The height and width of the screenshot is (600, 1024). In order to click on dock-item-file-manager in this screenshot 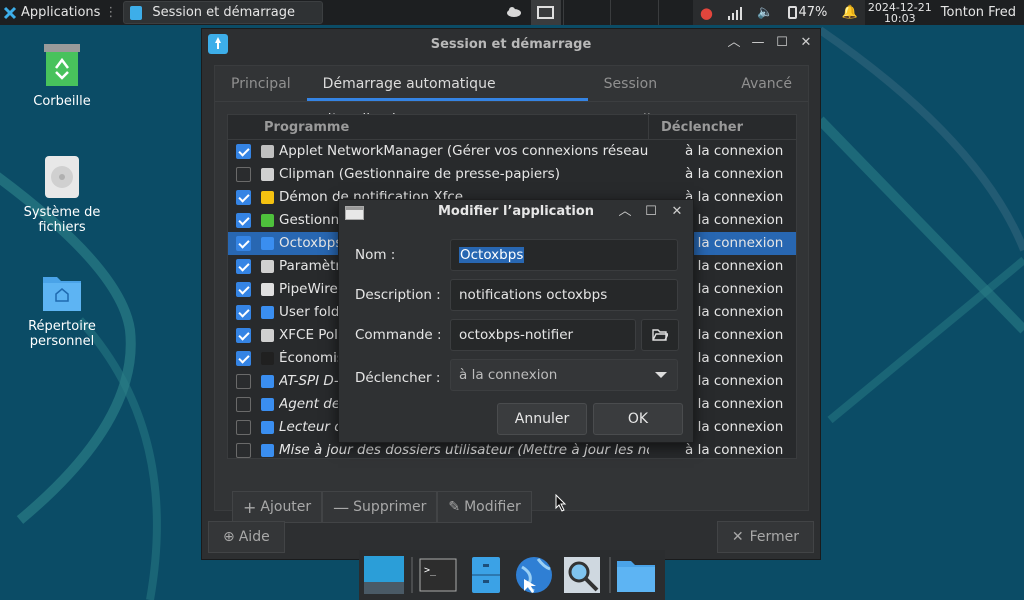, I will do `click(636, 575)`.